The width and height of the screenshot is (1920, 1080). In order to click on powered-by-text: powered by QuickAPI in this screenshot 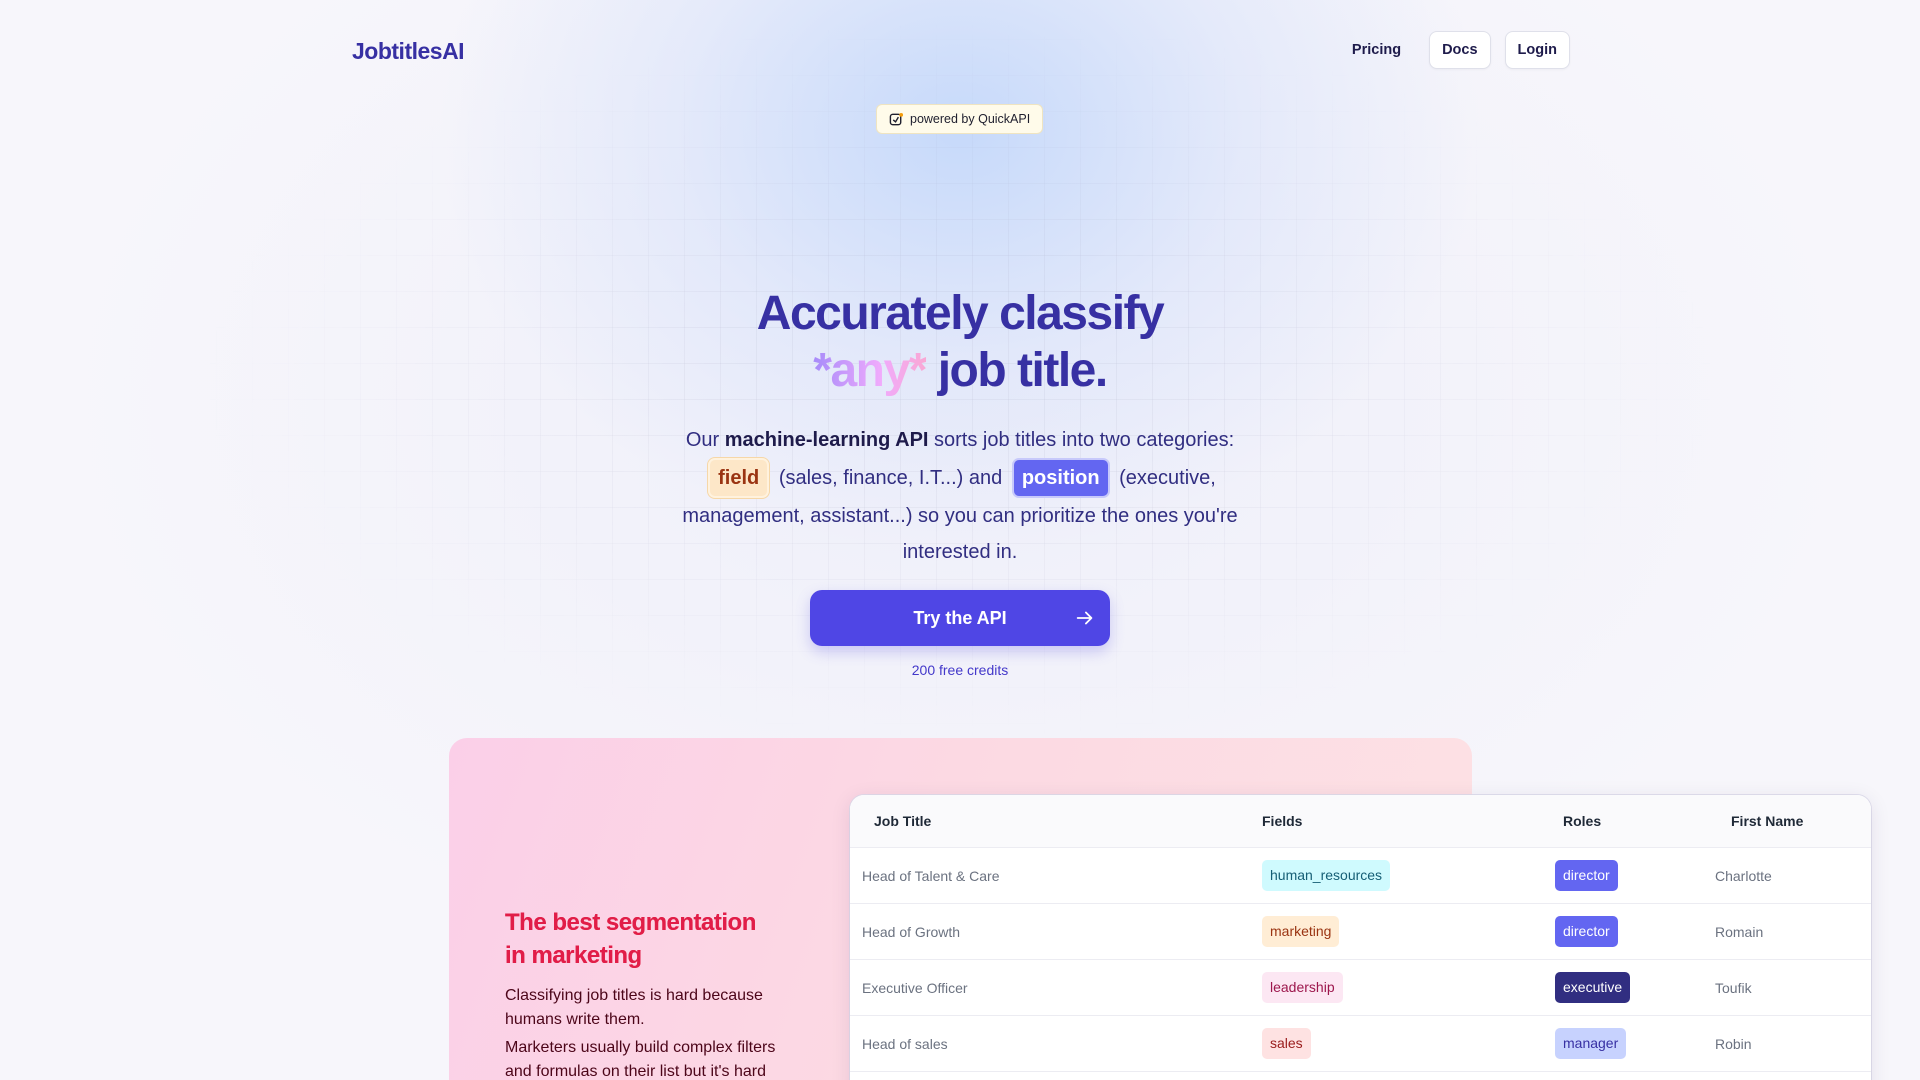, I will do `click(970, 119)`.